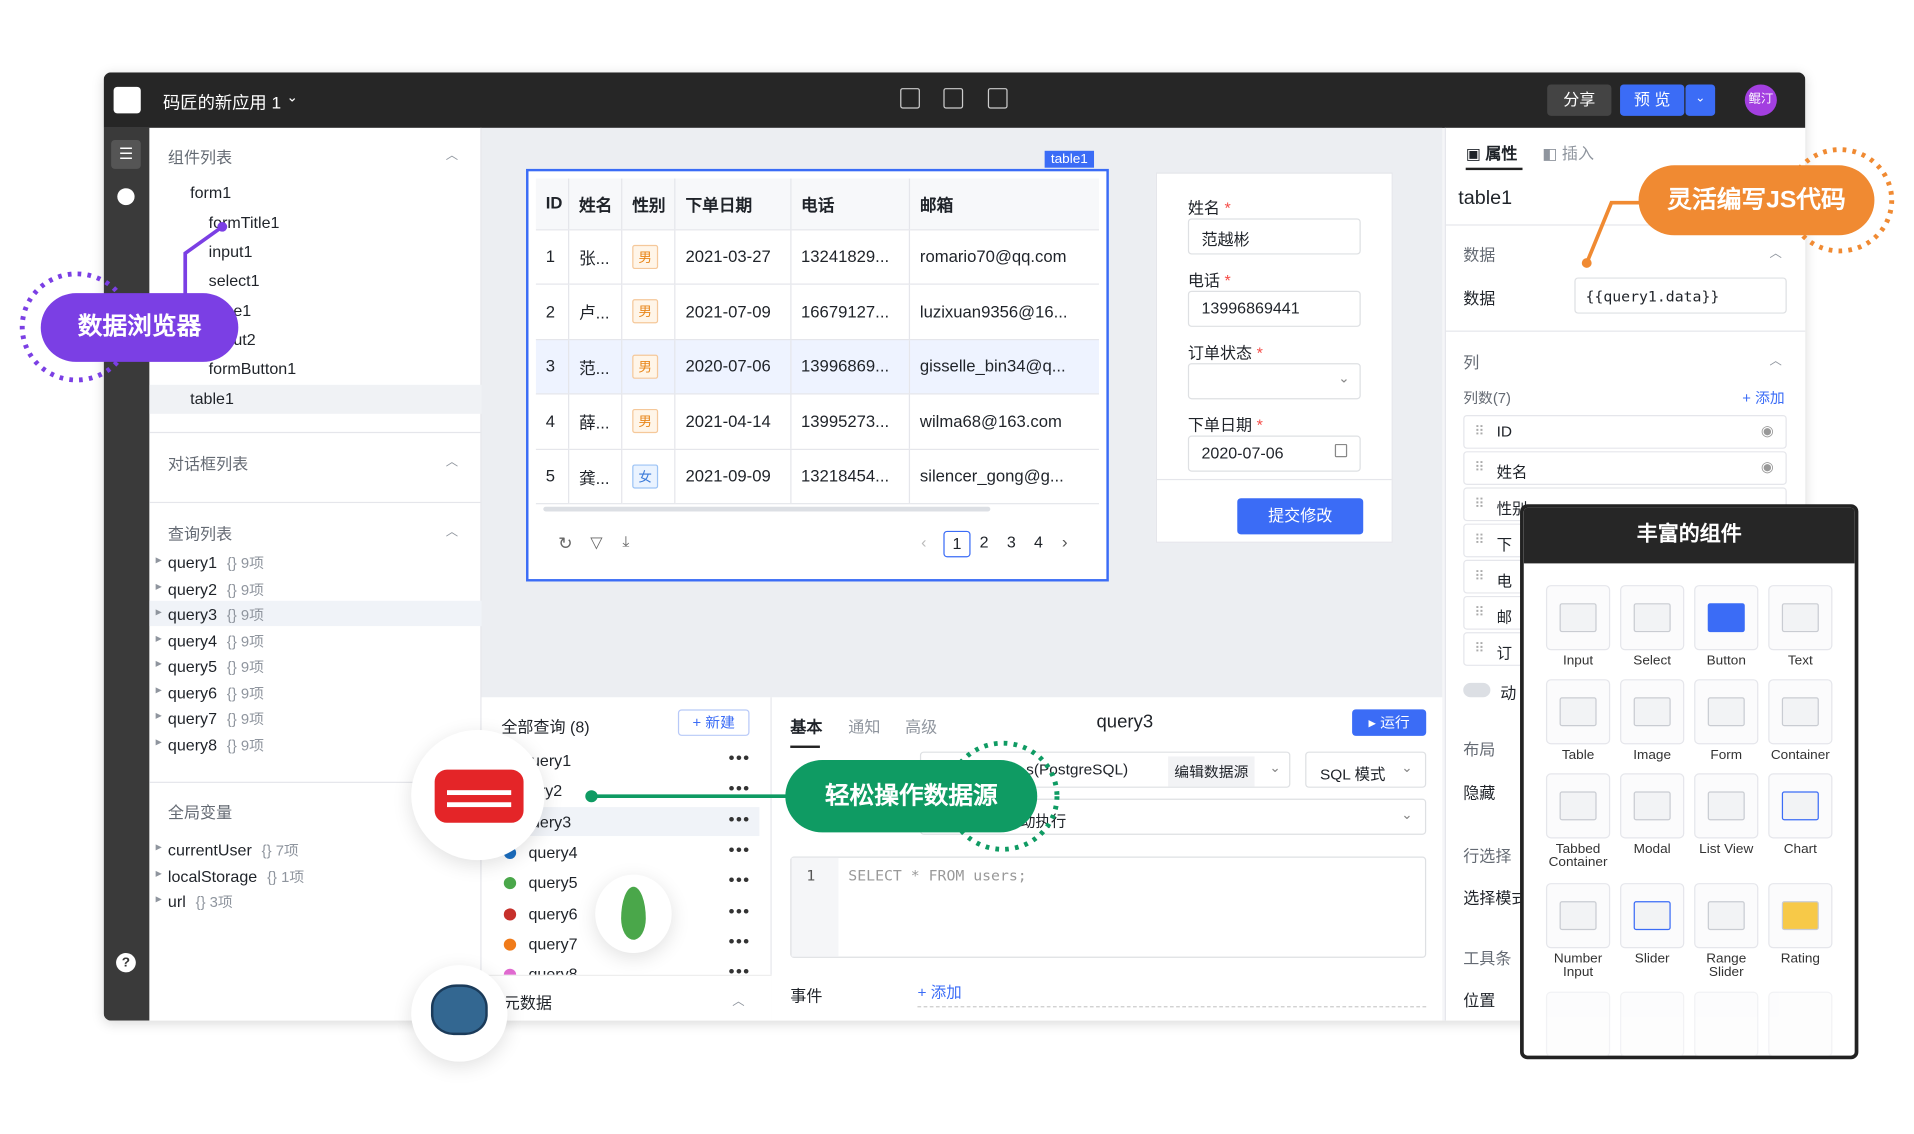 This screenshot has width=1914, height=1134. What do you see at coordinates (459, 1010) in the screenshot?
I see `elephant-icon` at bounding box center [459, 1010].